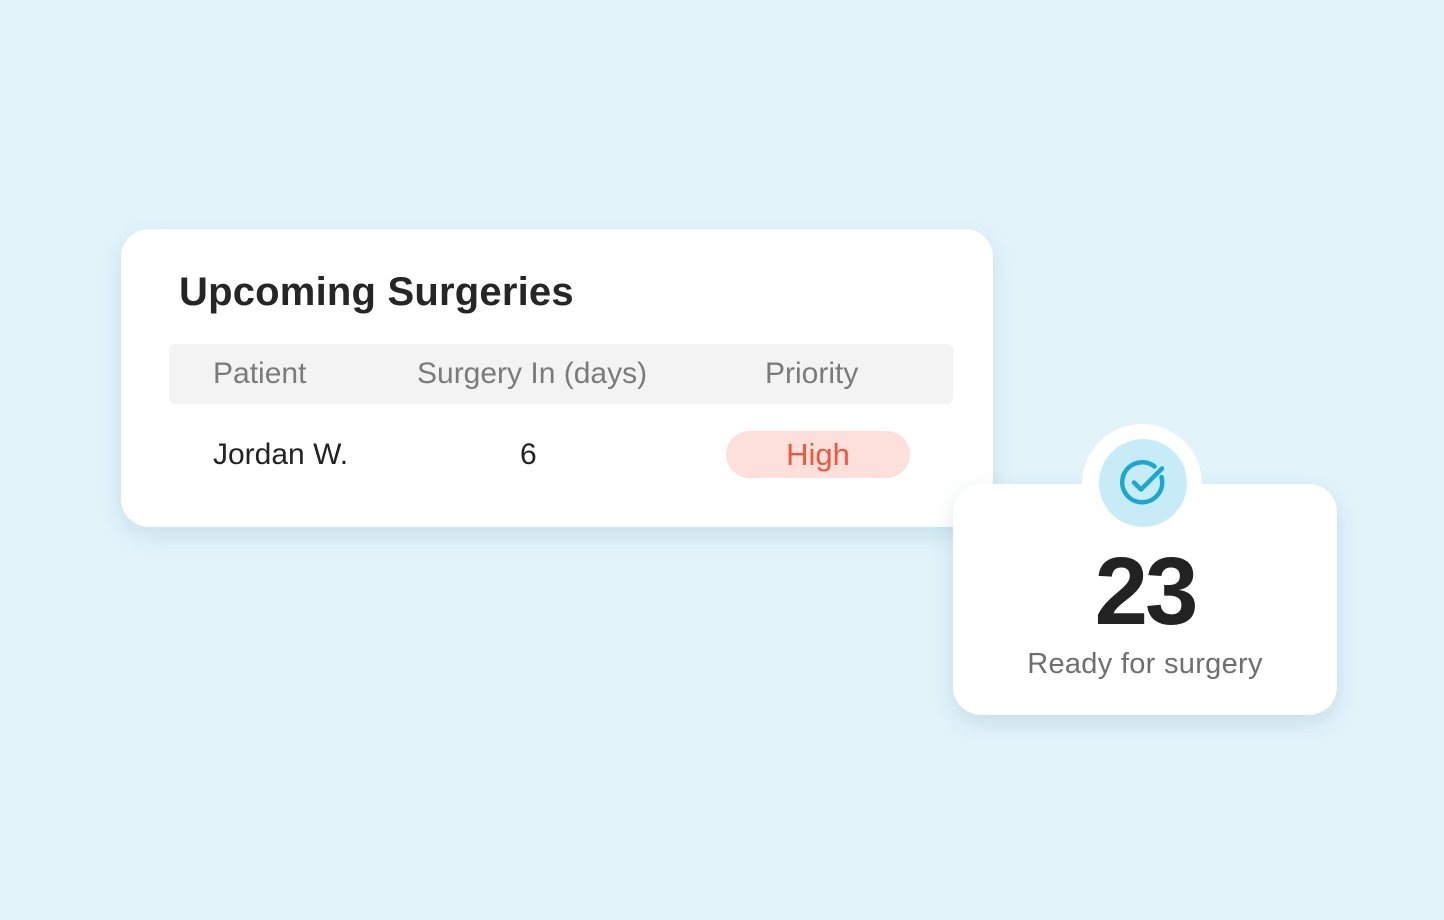 This screenshot has width=1444, height=920. Describe the element at coordinates (812, 373) in the screenshot. I see `column-header-priority: Priority` at that location.